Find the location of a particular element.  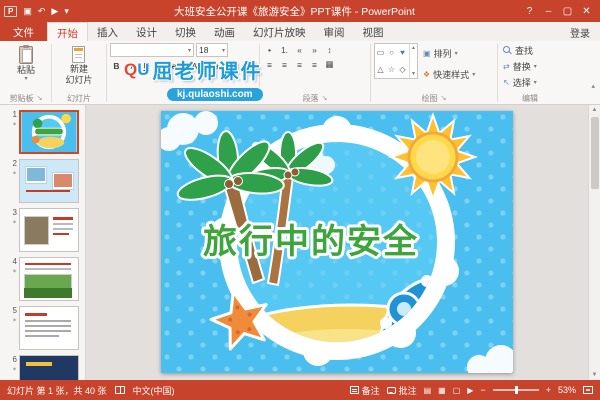

zoom-slider-thumb is located at coordinates (516, 390).